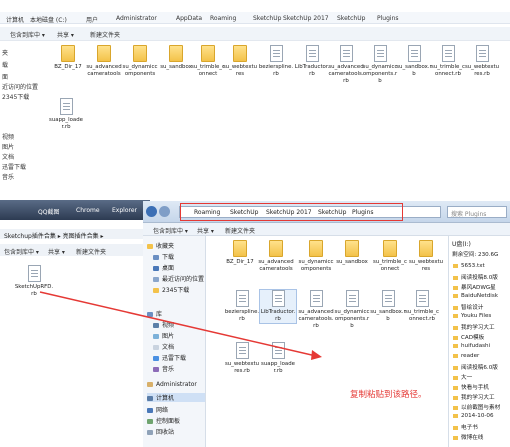 This screenshot has width=510, height=447. I want to click on arrow-line, so click(178, 324).